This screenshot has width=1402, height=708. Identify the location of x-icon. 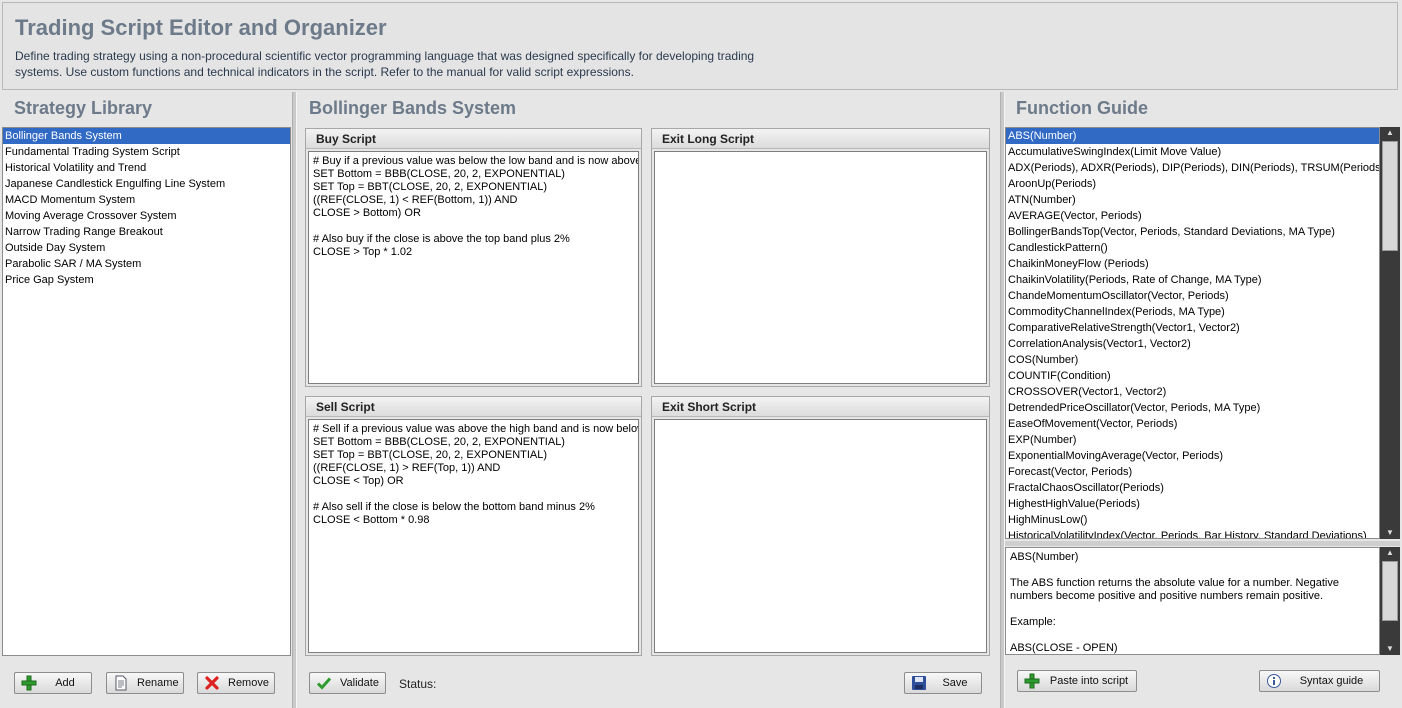
(212, 683).